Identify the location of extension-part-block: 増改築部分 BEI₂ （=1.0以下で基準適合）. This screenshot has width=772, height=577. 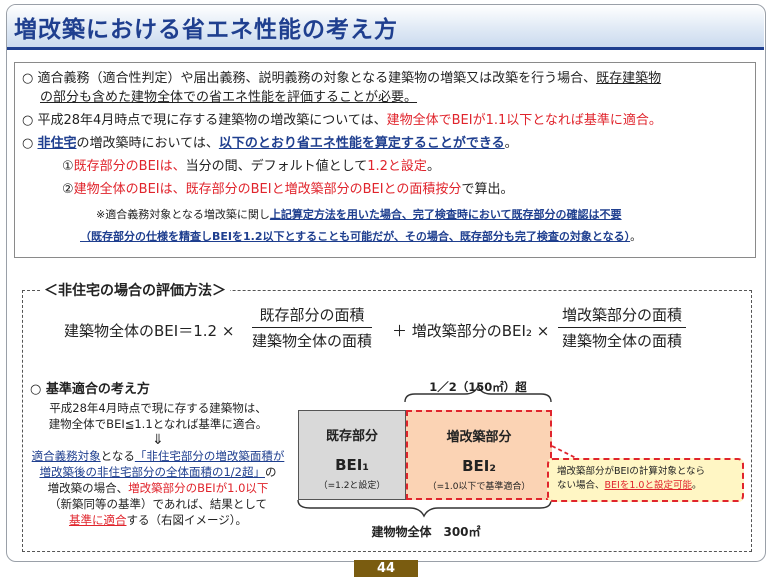
(479, 455).